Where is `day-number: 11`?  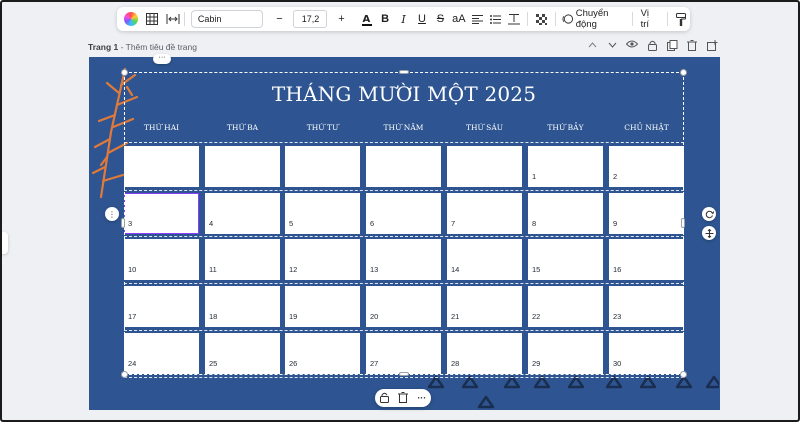 day-number: 11 is located at coordinates (213, 269).